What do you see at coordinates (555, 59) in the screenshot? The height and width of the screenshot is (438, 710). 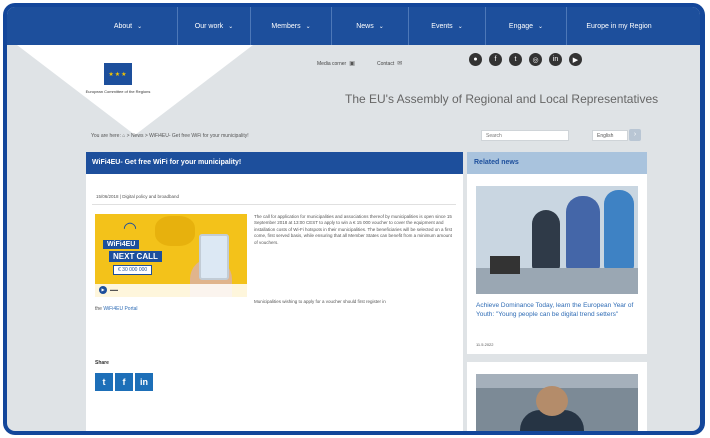 I see `linkedin-icon: in` at bounding box center [555, 59].